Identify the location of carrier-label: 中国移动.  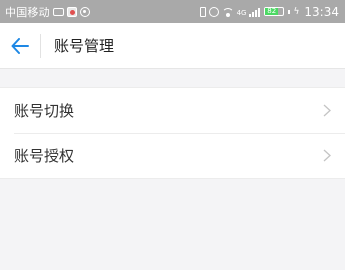
(27, 12).